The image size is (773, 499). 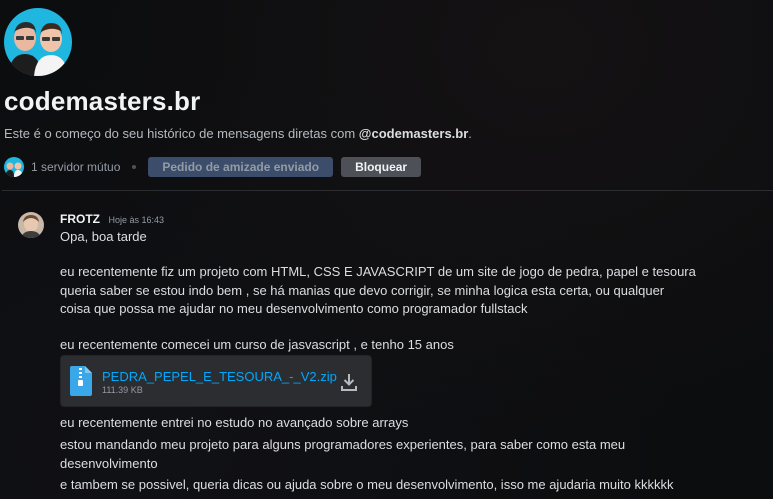 I want to click on divider, so click(x=387, y=190).